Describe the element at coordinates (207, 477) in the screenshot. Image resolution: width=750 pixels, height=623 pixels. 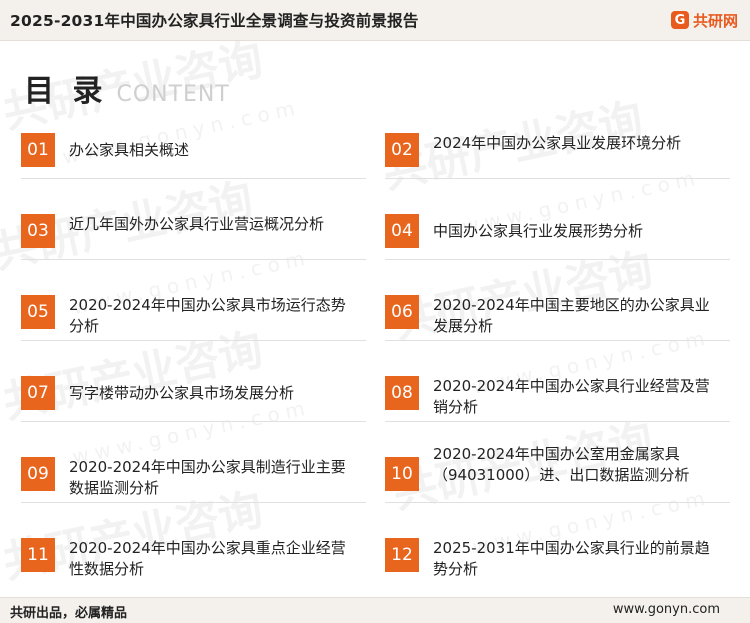
I see `toc-label: 2020-2024年中国办公家具制造行业主要数据监测分析` at that location.